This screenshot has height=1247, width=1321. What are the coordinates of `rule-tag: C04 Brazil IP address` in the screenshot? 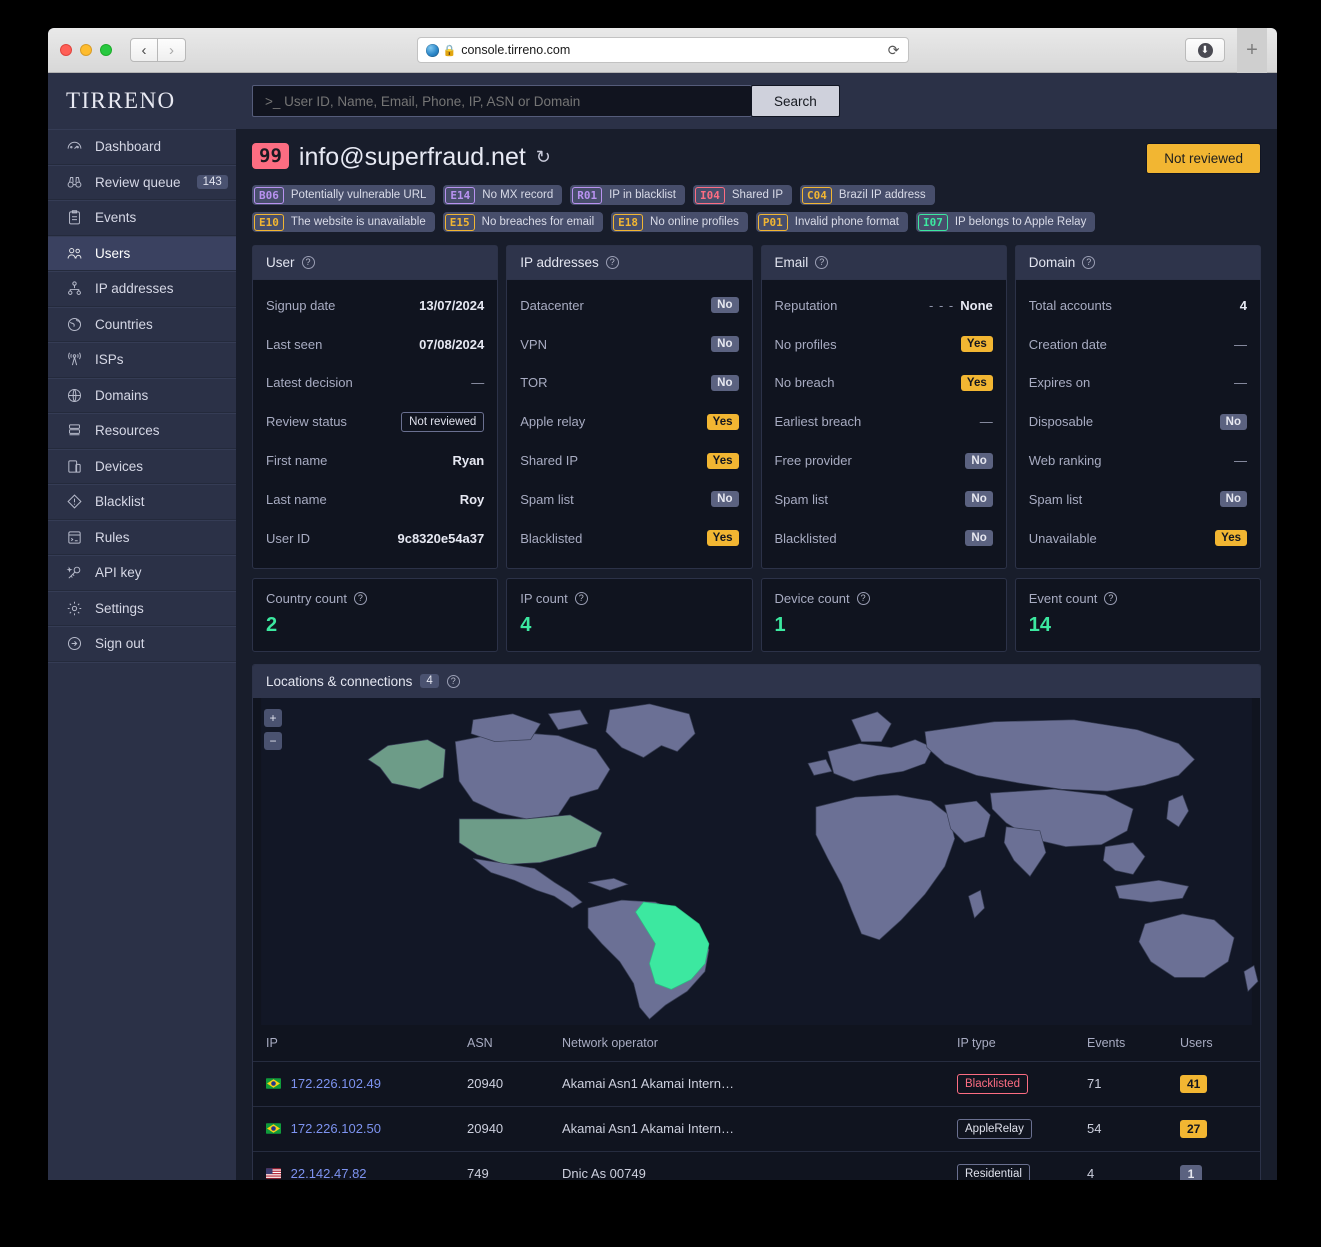 It's located at (867, 195).